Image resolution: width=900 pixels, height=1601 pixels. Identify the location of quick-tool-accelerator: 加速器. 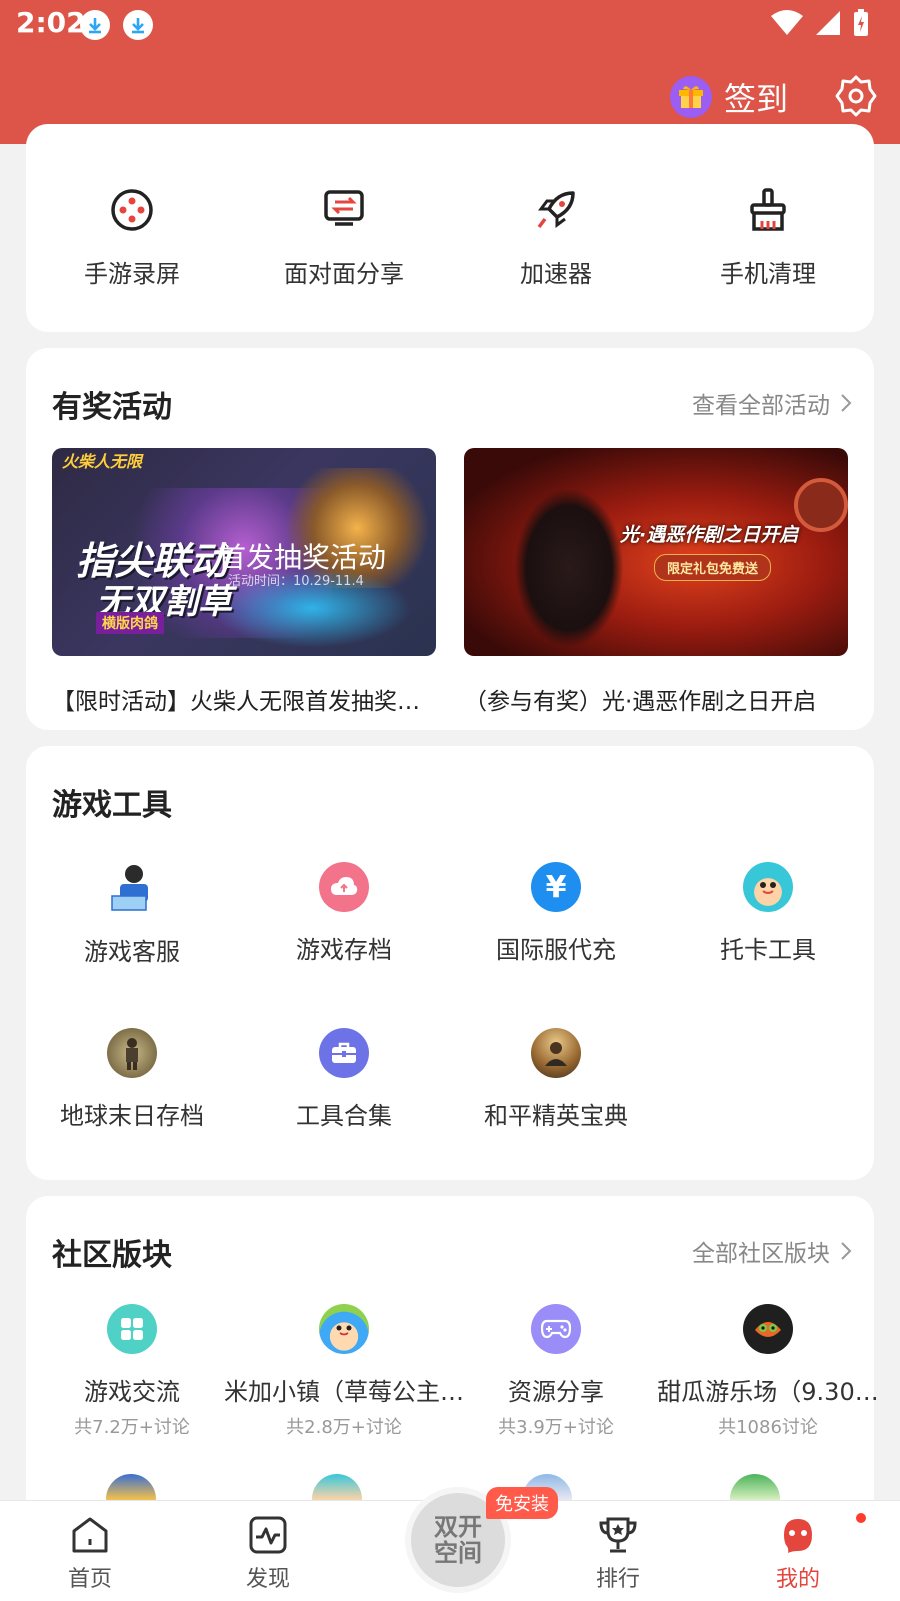
(556, 236).